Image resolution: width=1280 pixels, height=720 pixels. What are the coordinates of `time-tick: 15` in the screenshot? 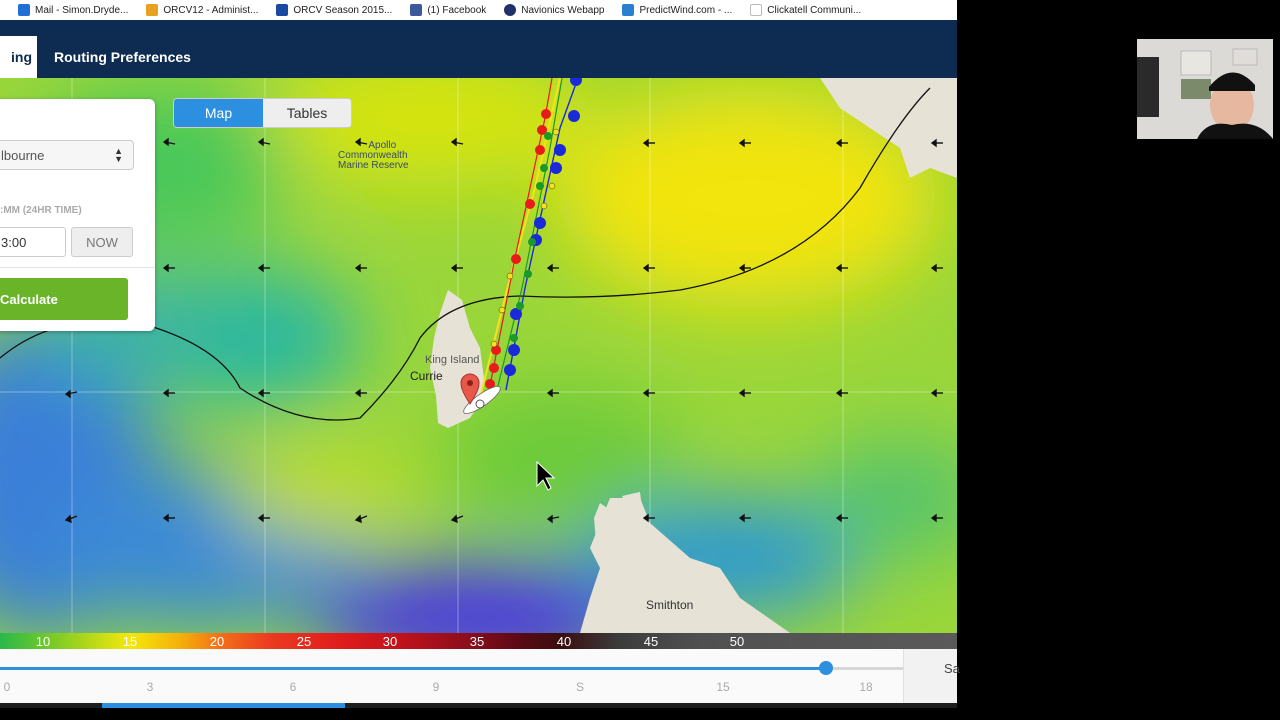 It's located at (723, 687).